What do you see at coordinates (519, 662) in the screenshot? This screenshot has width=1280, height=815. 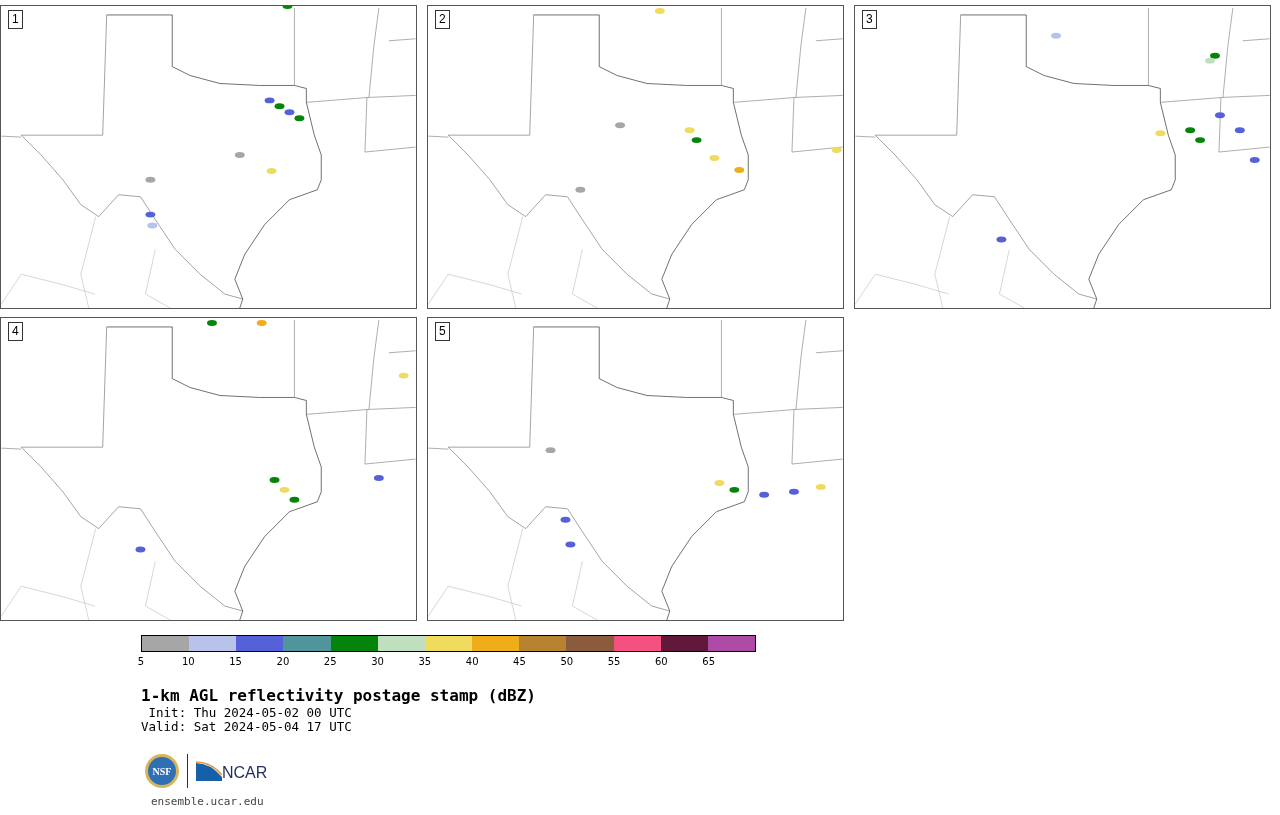 I see `tick-label: 45` at bounding box center [519, 662].